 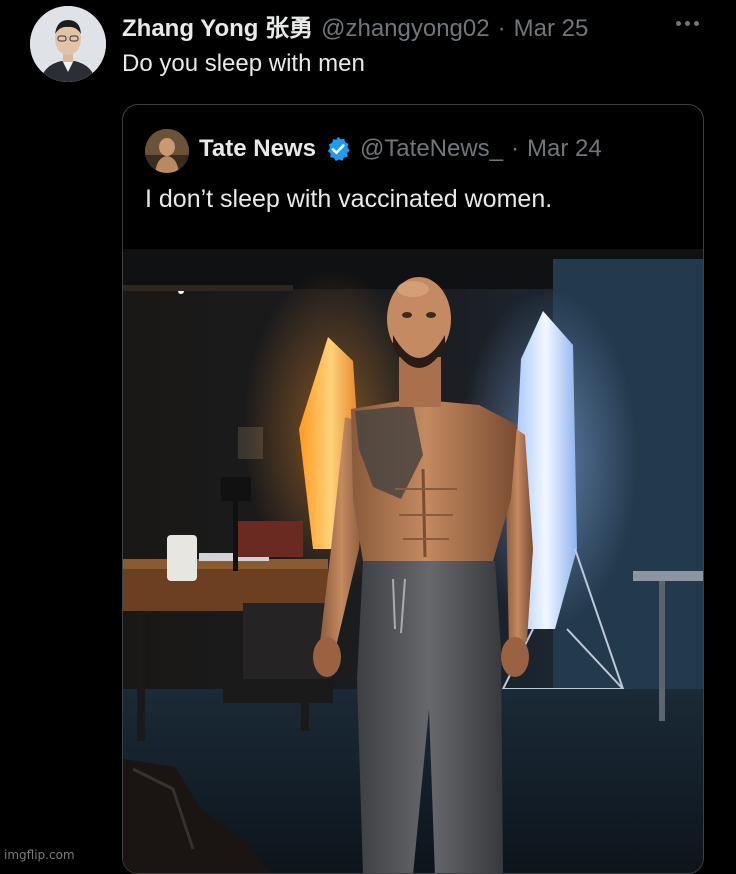 What do you see at coordinates (257, 149) in the screenshot?
I see `quoted-display-name: Tate News` at bounding box center [257, 149].